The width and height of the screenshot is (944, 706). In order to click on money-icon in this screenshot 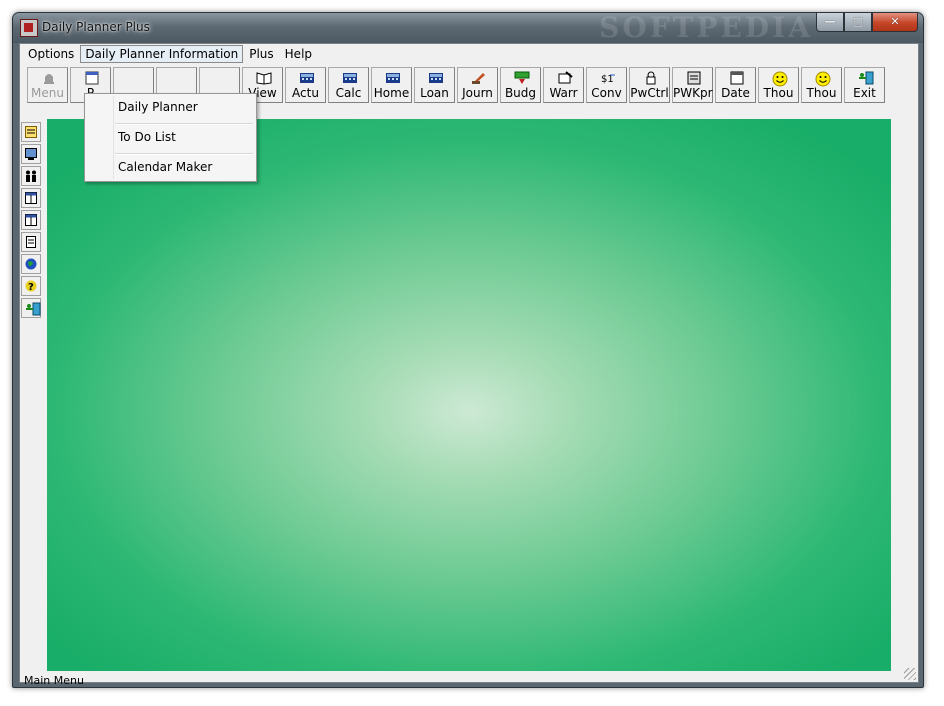, I will do `click(522, 78)`.